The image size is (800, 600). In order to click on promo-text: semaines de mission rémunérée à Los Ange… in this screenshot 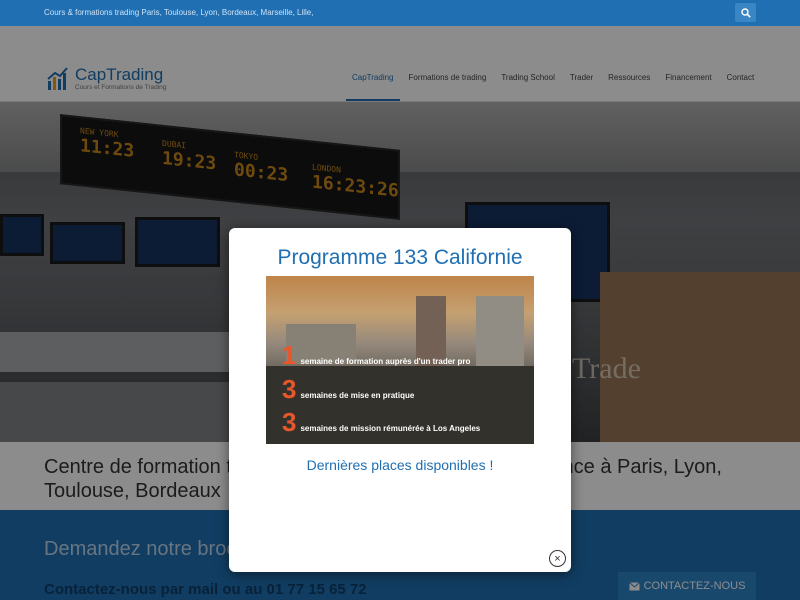, I will do `click(390, 428)`.